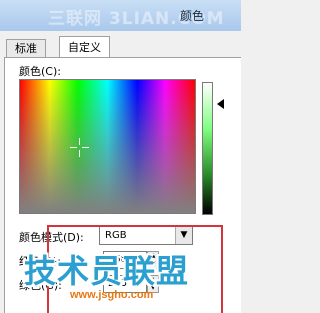  Describe the element at coordinates (84, 47) in the screenshot. I see `tab-custom: 自定义` at that location.